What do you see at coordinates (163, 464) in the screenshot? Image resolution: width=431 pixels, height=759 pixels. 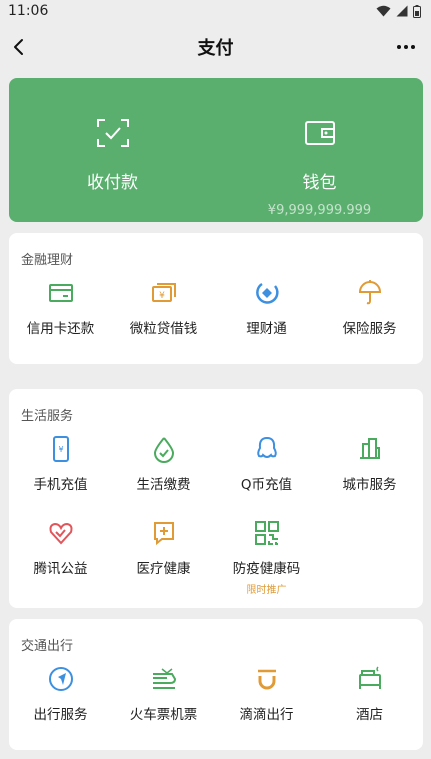 I see `grid-item-utility-payment: 生活缴费` at bounding box center [163, 464].